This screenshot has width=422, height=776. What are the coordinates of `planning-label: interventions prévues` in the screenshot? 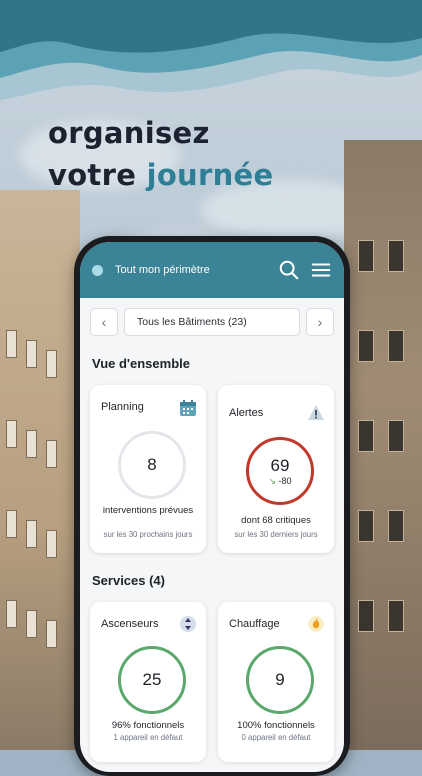 It's located at (148, 510).